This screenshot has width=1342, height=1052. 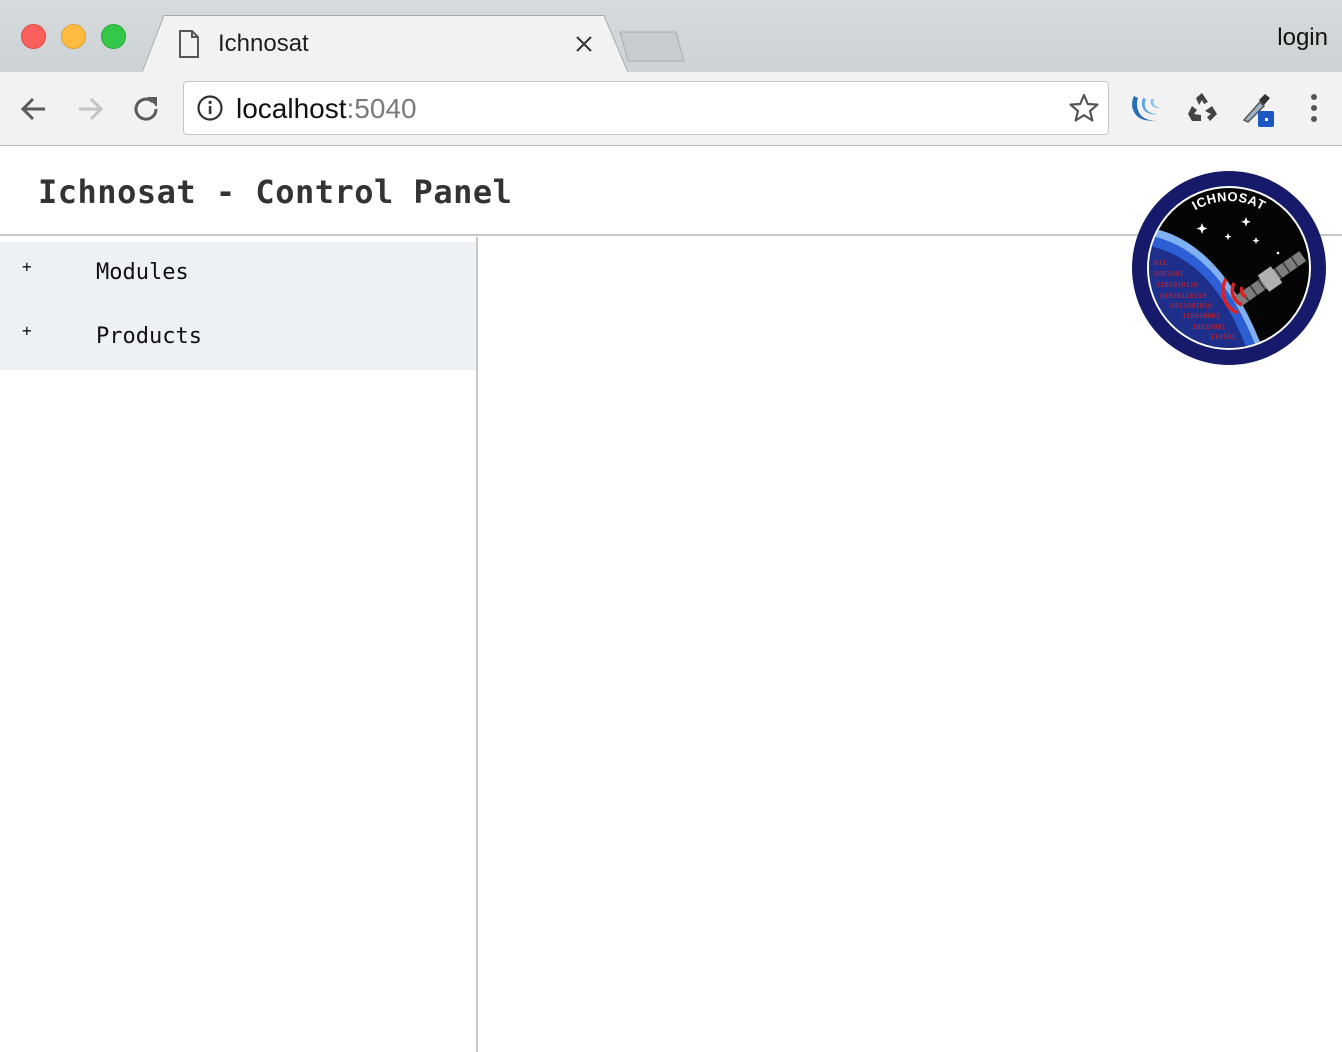 What do you see at coordinates (238, 338) in the screenshot?
I see `sidebar-item-products: + Products` at bounding box center [238, 338].